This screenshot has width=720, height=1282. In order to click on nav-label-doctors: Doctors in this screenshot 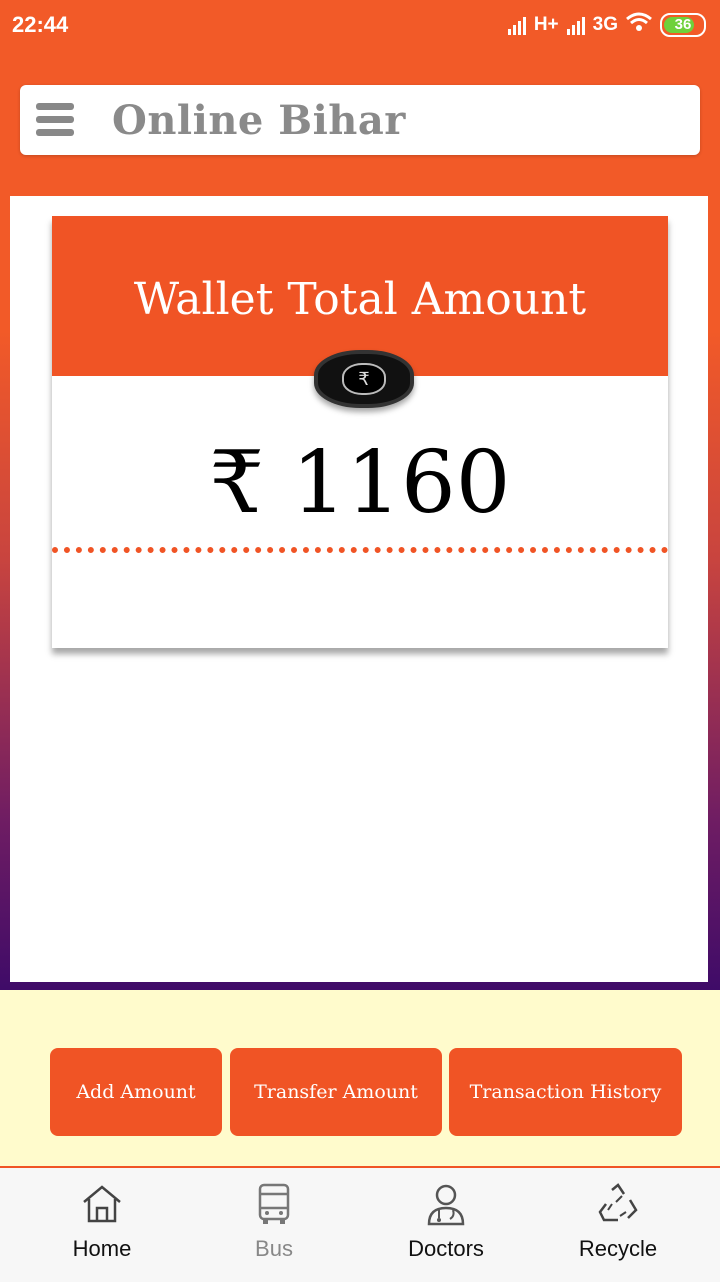, I will do `click(446, 1248)`.